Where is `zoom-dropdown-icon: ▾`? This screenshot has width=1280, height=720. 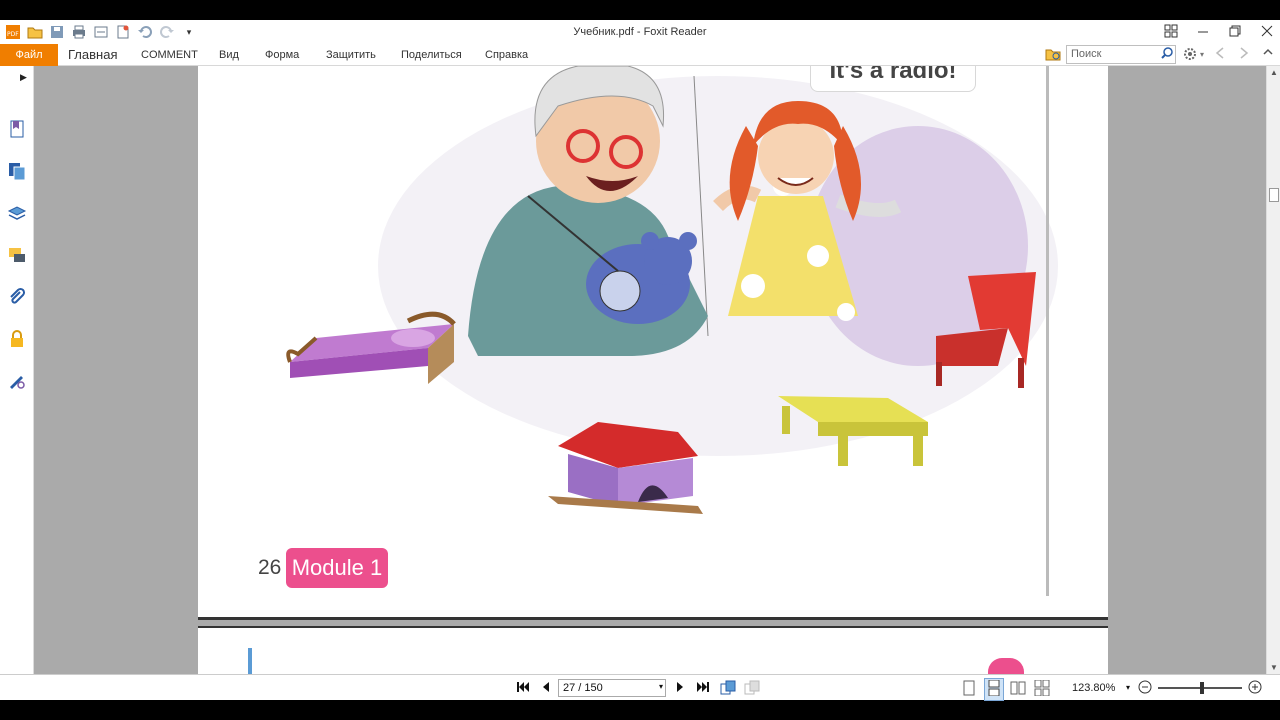
zoom-dropdown-icon: ▾ is located at coordinates (1128, 687).